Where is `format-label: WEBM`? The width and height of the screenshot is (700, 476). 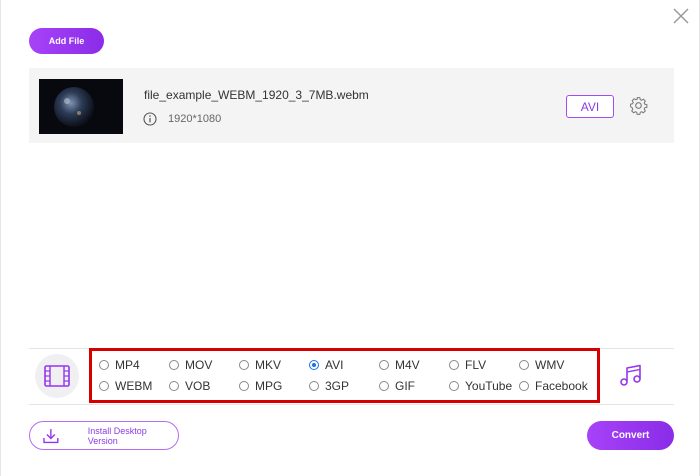 format-label: WEBM is located at coordinates (134, 386).